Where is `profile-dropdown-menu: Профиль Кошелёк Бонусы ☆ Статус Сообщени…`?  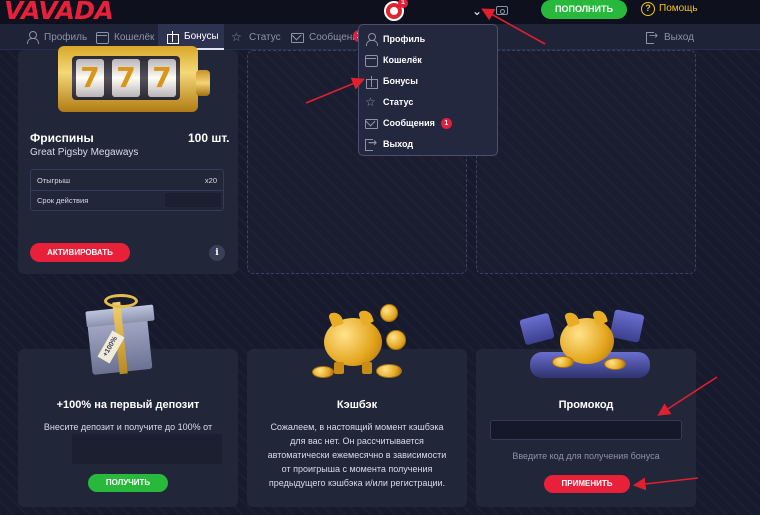
profile-dropdown-menu: Профиль Кошелёк Бонусы ☆ Статус Сообщени… is located at coordinates (428, 90).